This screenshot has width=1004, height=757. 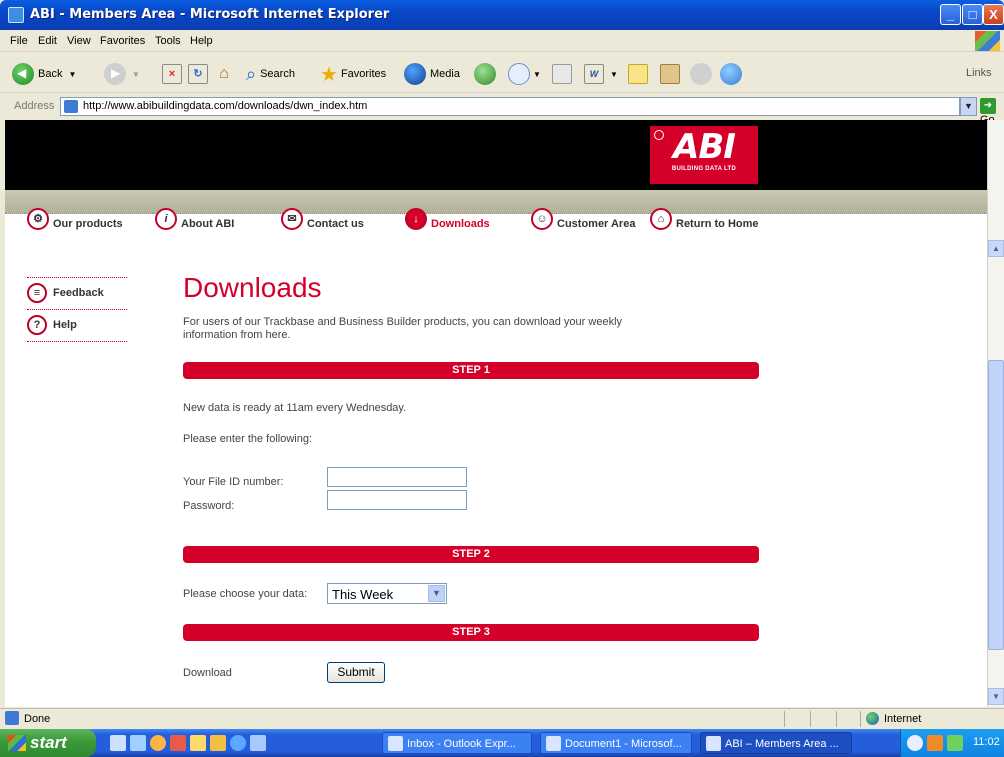 I want to click on help-icon: ?, so click(x=37, y=324).